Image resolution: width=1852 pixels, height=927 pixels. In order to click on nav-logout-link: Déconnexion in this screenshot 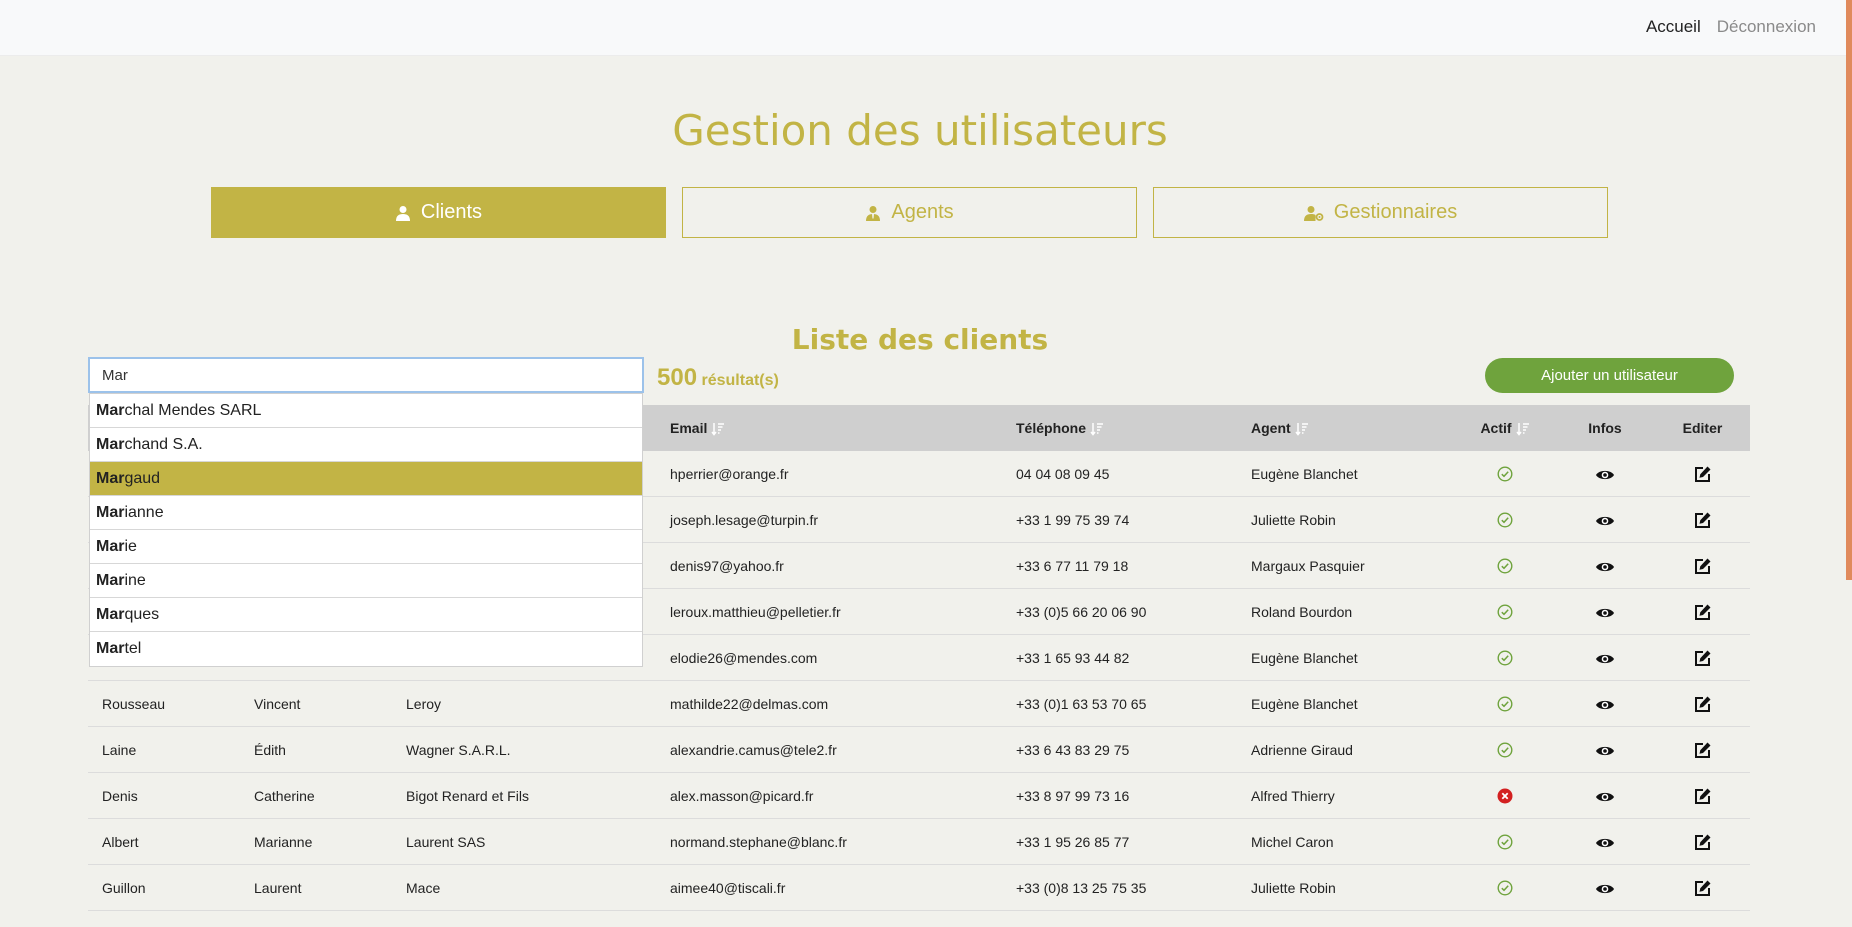, I will do `click(1766, 27)`.